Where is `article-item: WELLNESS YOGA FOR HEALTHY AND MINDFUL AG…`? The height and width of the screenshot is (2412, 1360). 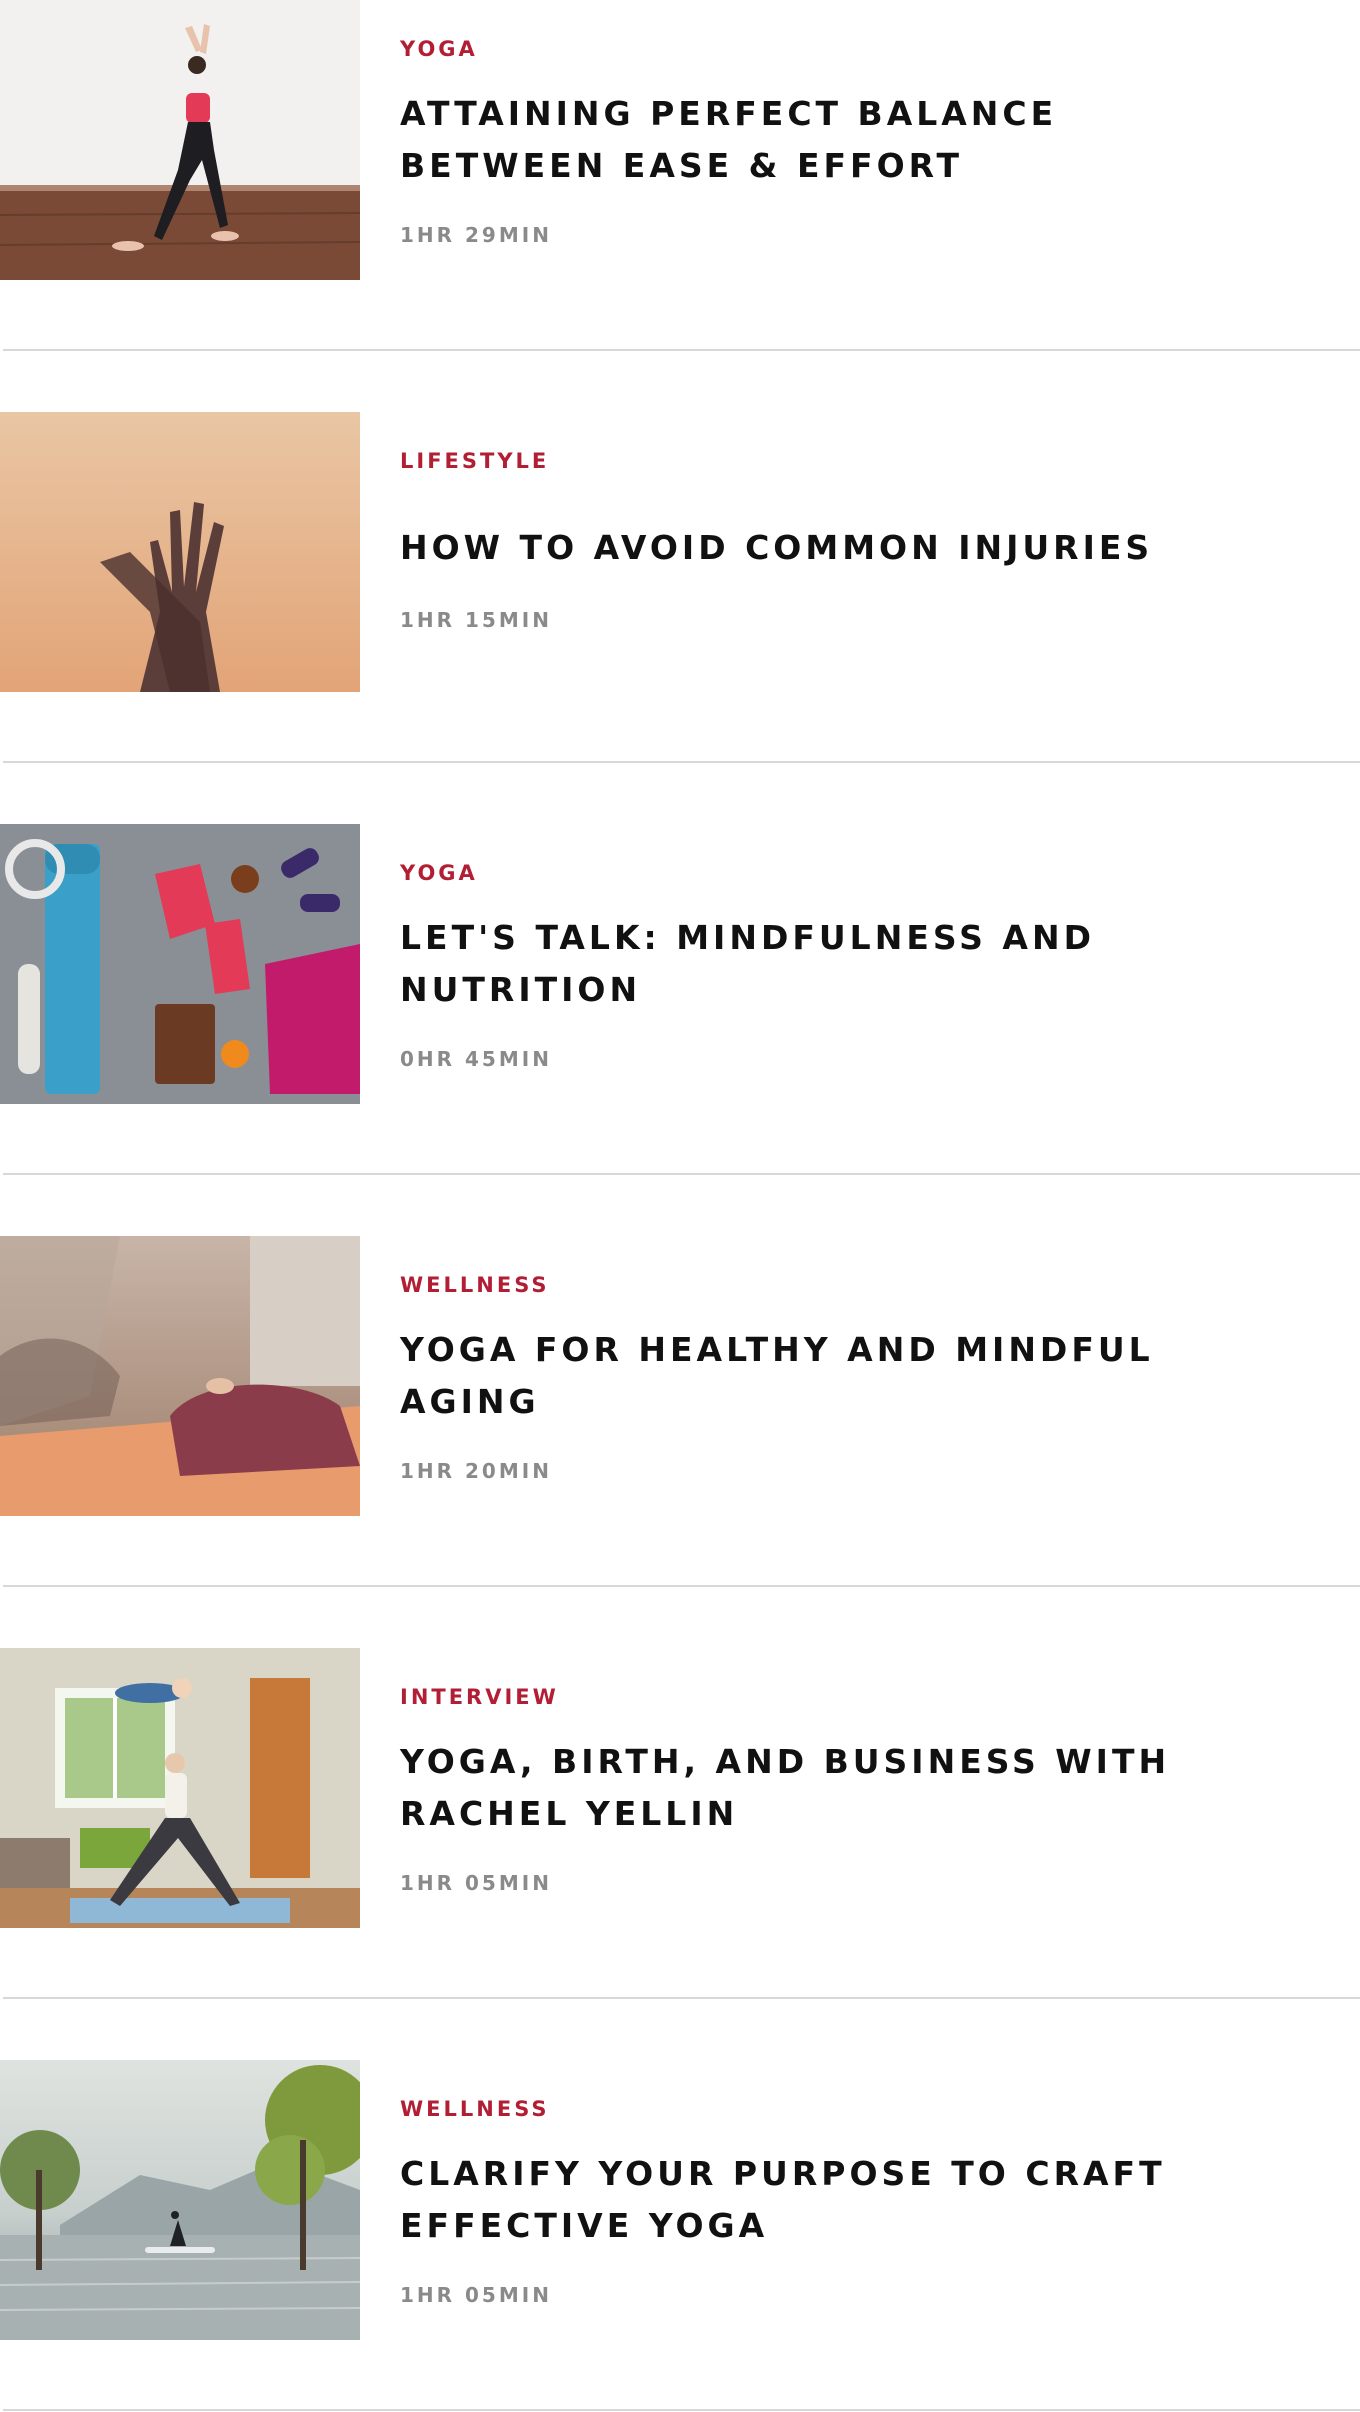 article-item: WELLNESS YOGA FOR HEALTHY AND MINDFUL AG… is located at coordinates (680, 1376).